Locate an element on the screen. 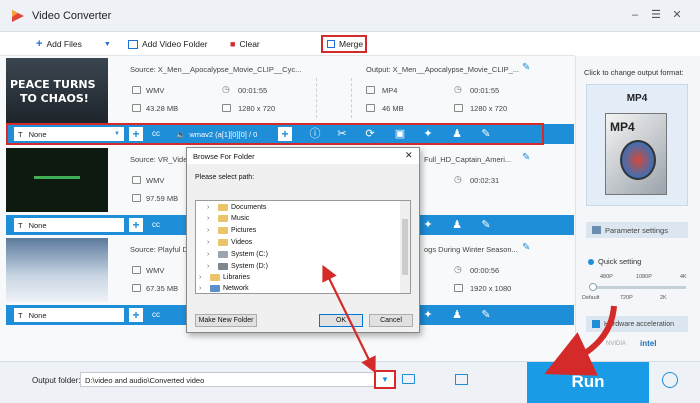  annotation-arrow-down is located at coordinates (350, 322).